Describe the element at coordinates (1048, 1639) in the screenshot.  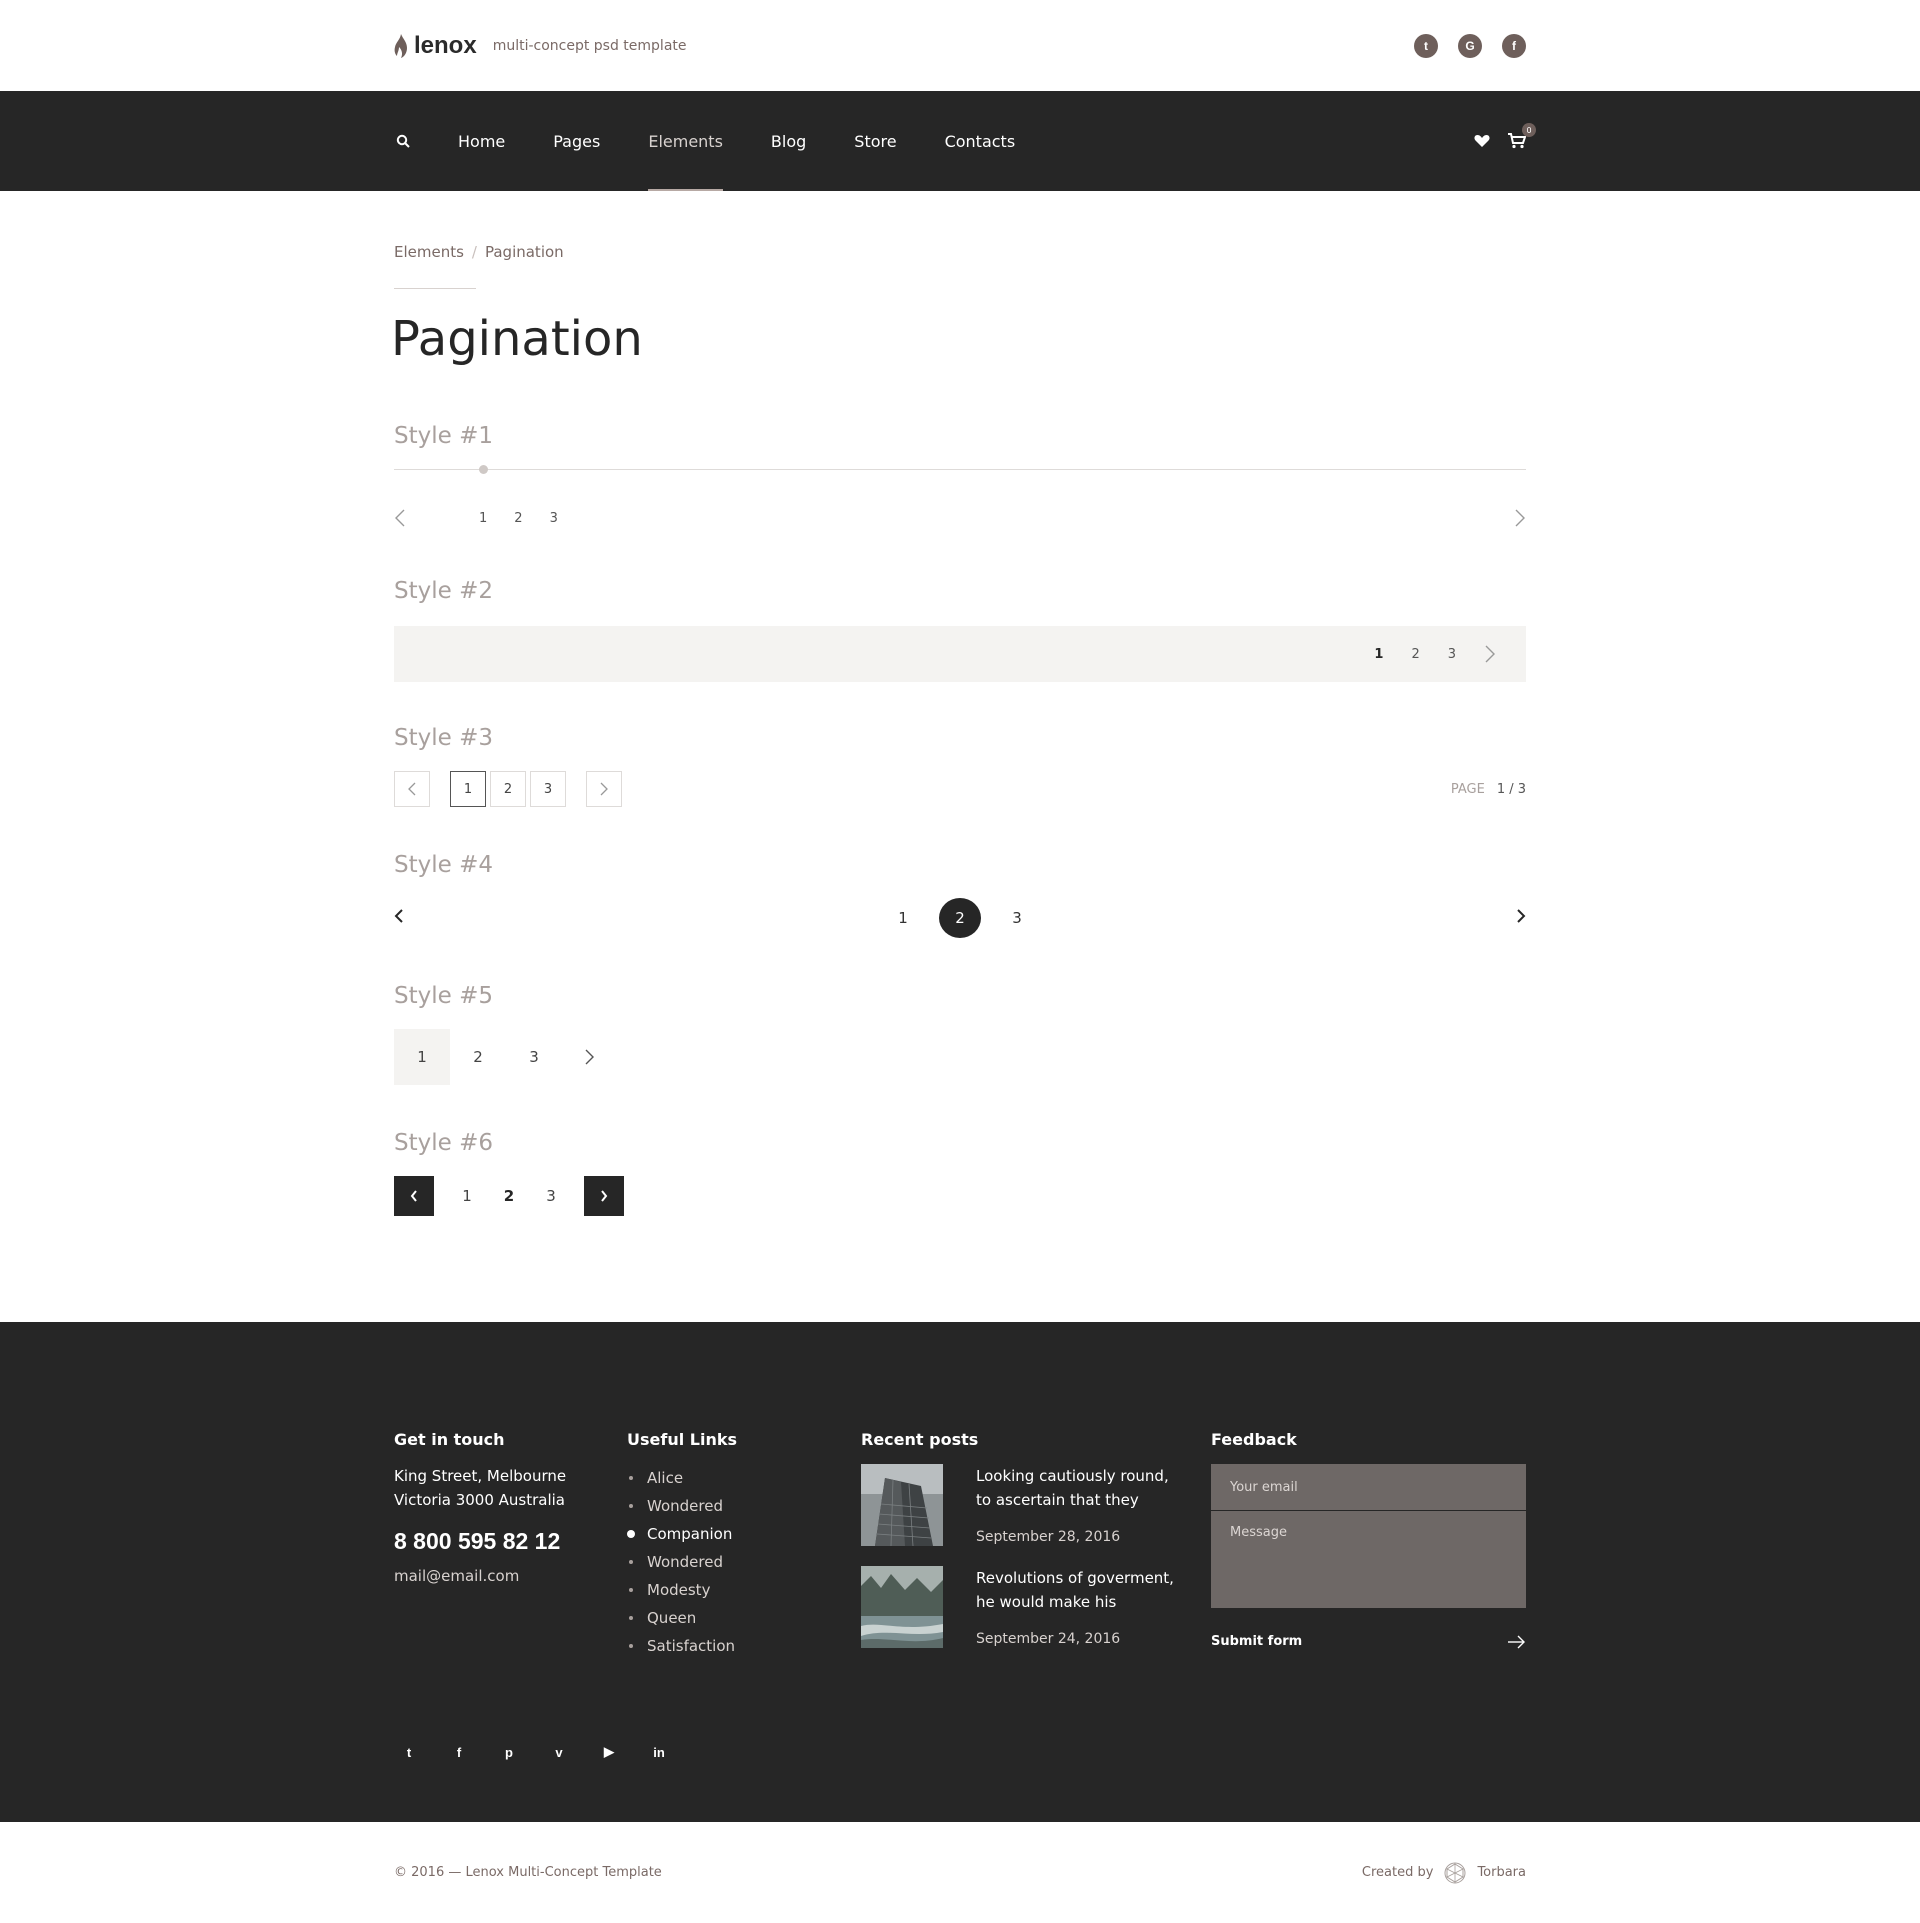
I see `post-date: September 24, 2016` at that location.